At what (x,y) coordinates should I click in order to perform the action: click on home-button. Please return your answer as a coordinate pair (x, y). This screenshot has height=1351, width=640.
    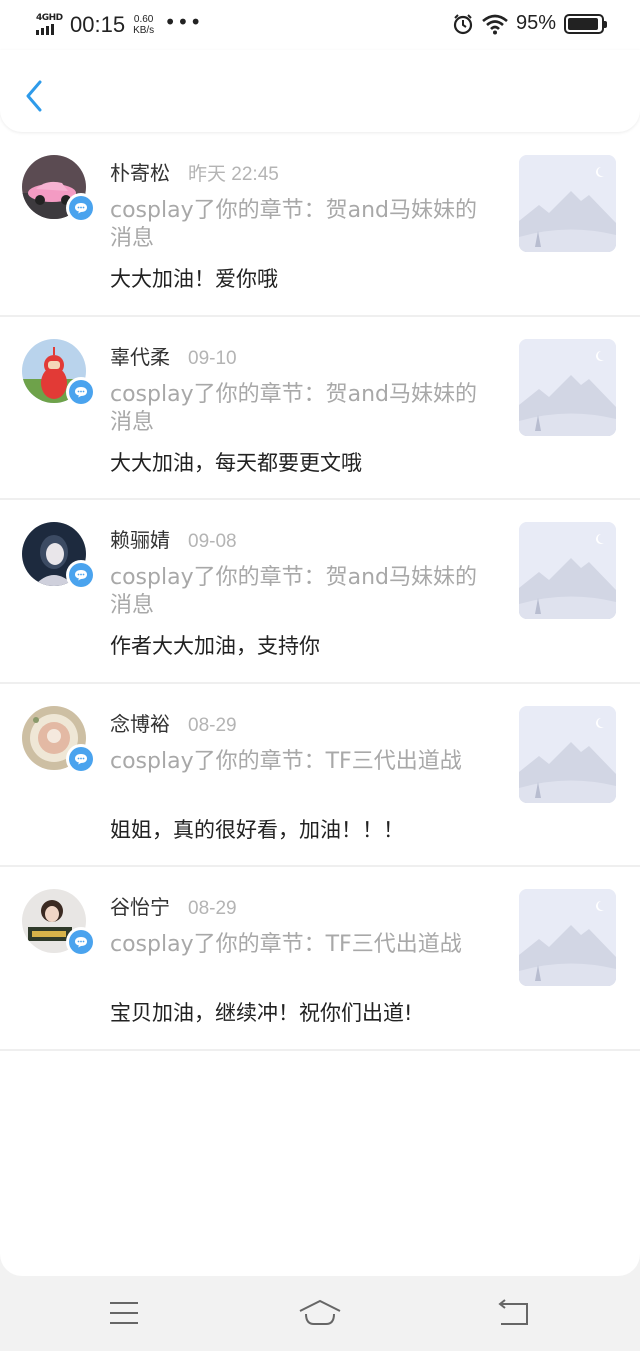
    Looking at the image, I should click on (321, 1313).